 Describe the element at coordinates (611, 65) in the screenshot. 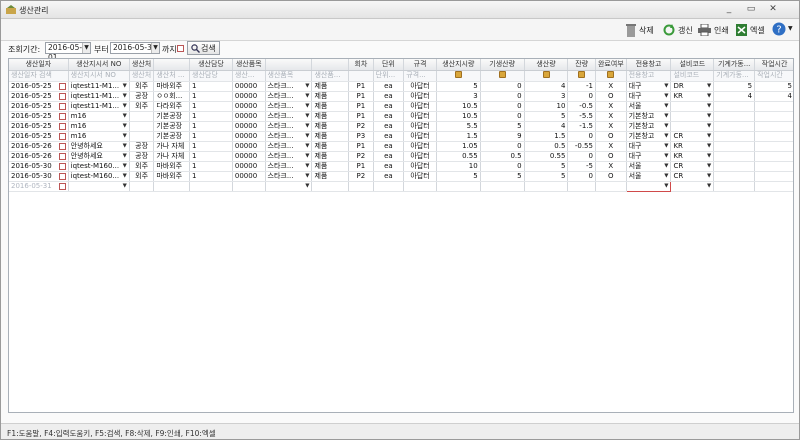

I see `column-header: 완료여부` at that location.